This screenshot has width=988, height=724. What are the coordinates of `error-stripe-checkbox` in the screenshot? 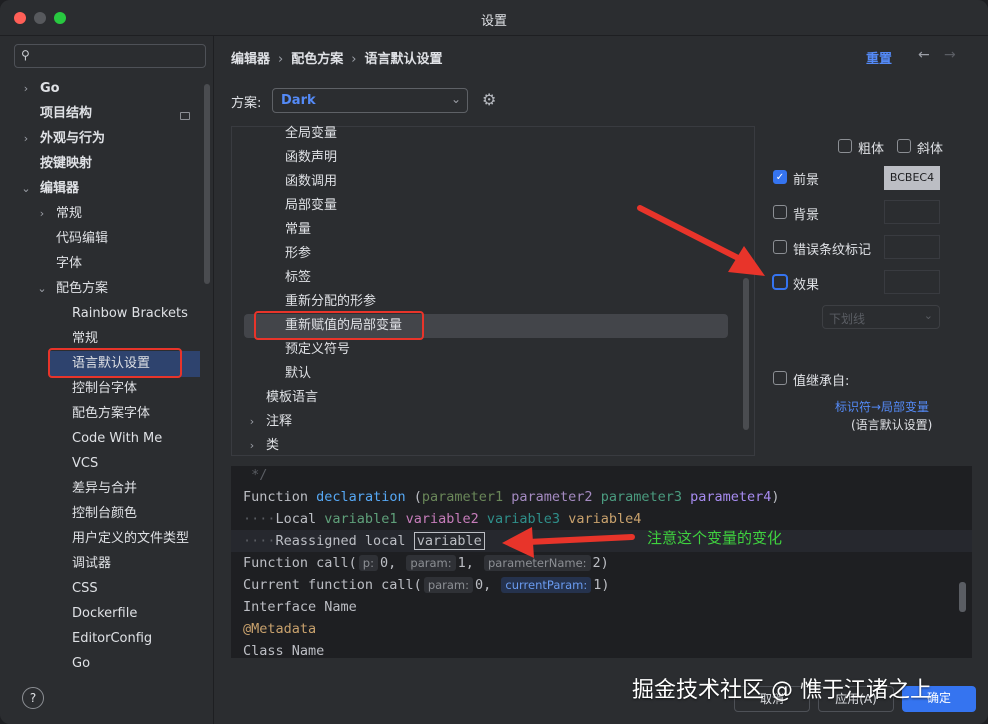 It's located at (780, 247).